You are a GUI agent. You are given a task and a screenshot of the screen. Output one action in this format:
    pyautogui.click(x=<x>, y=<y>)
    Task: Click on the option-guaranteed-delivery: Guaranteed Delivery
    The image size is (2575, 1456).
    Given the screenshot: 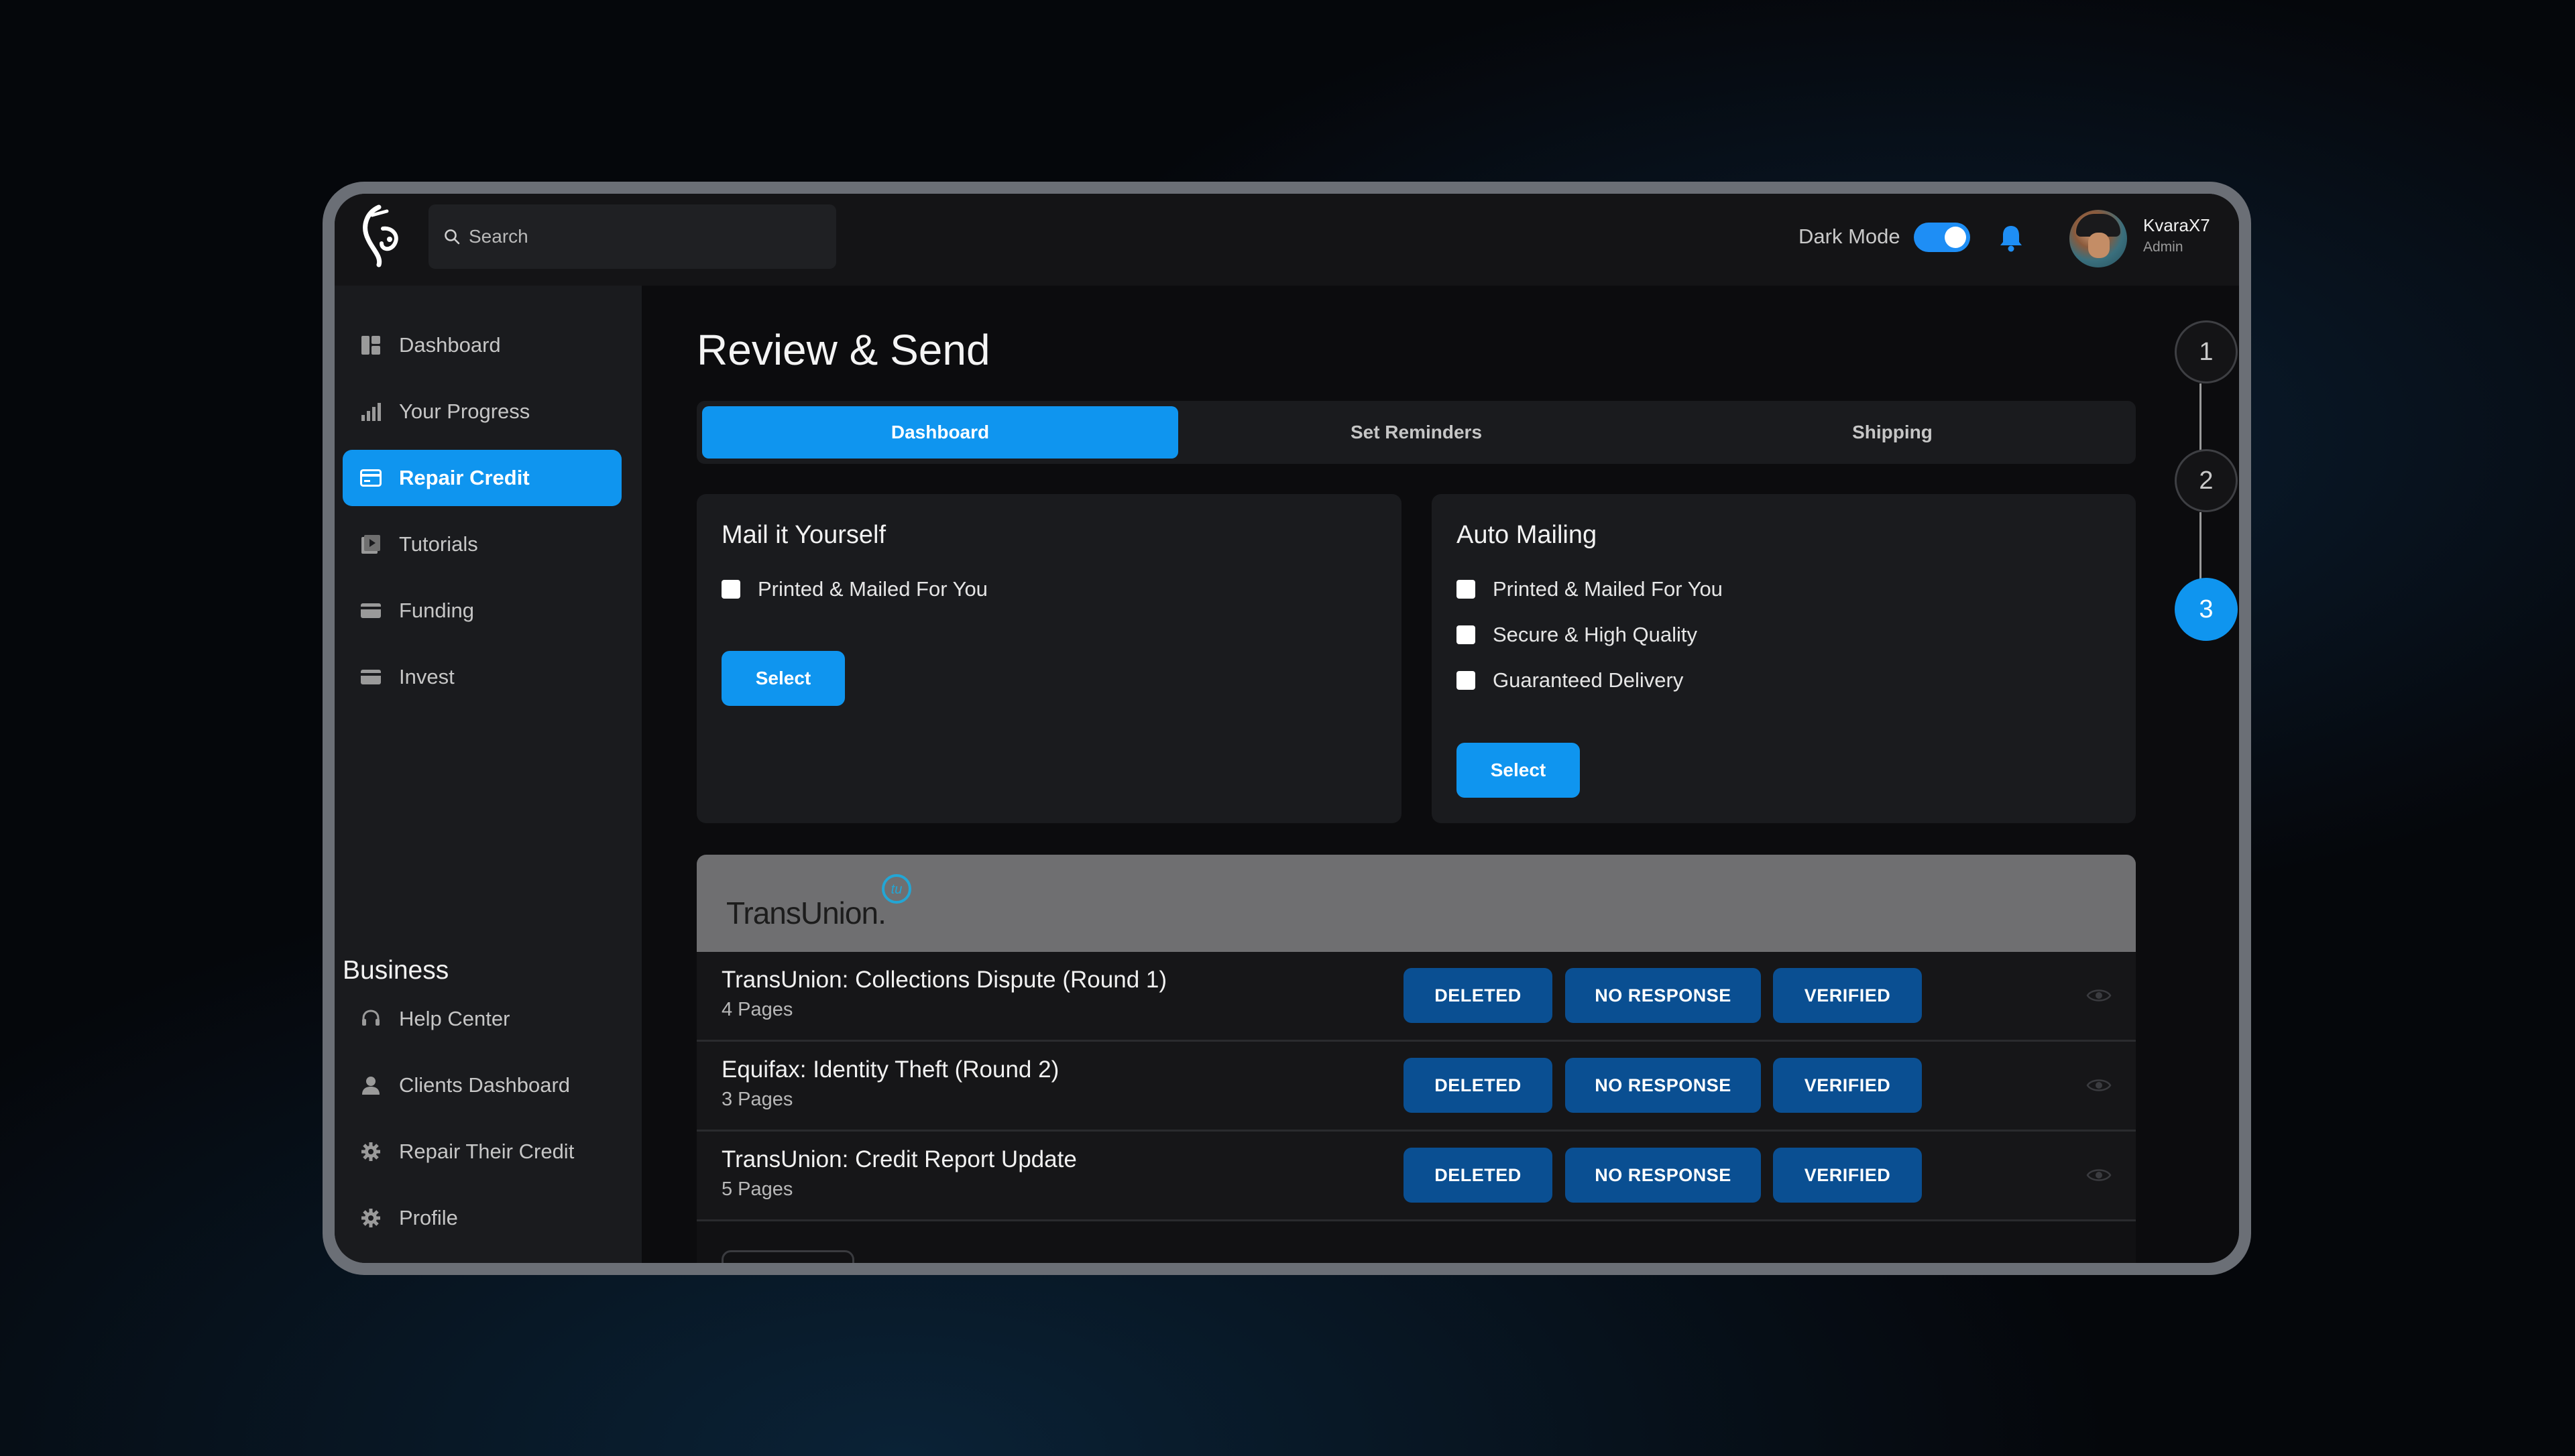 What is the action you would take?
    pyautogui.click(x=1569, y=680)
    